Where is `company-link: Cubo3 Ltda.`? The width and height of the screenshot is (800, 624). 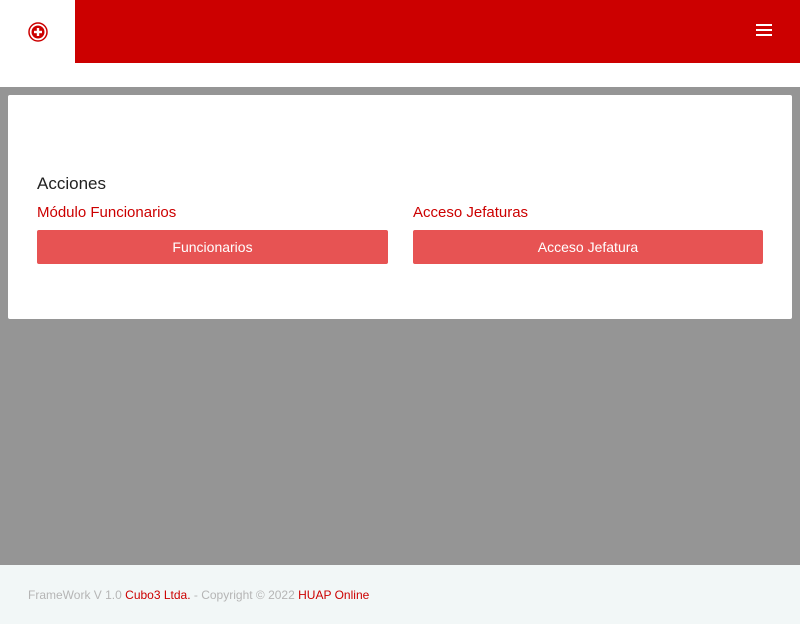
company-link: Cubo3 Ltda. is located at coordinates (157, 595).